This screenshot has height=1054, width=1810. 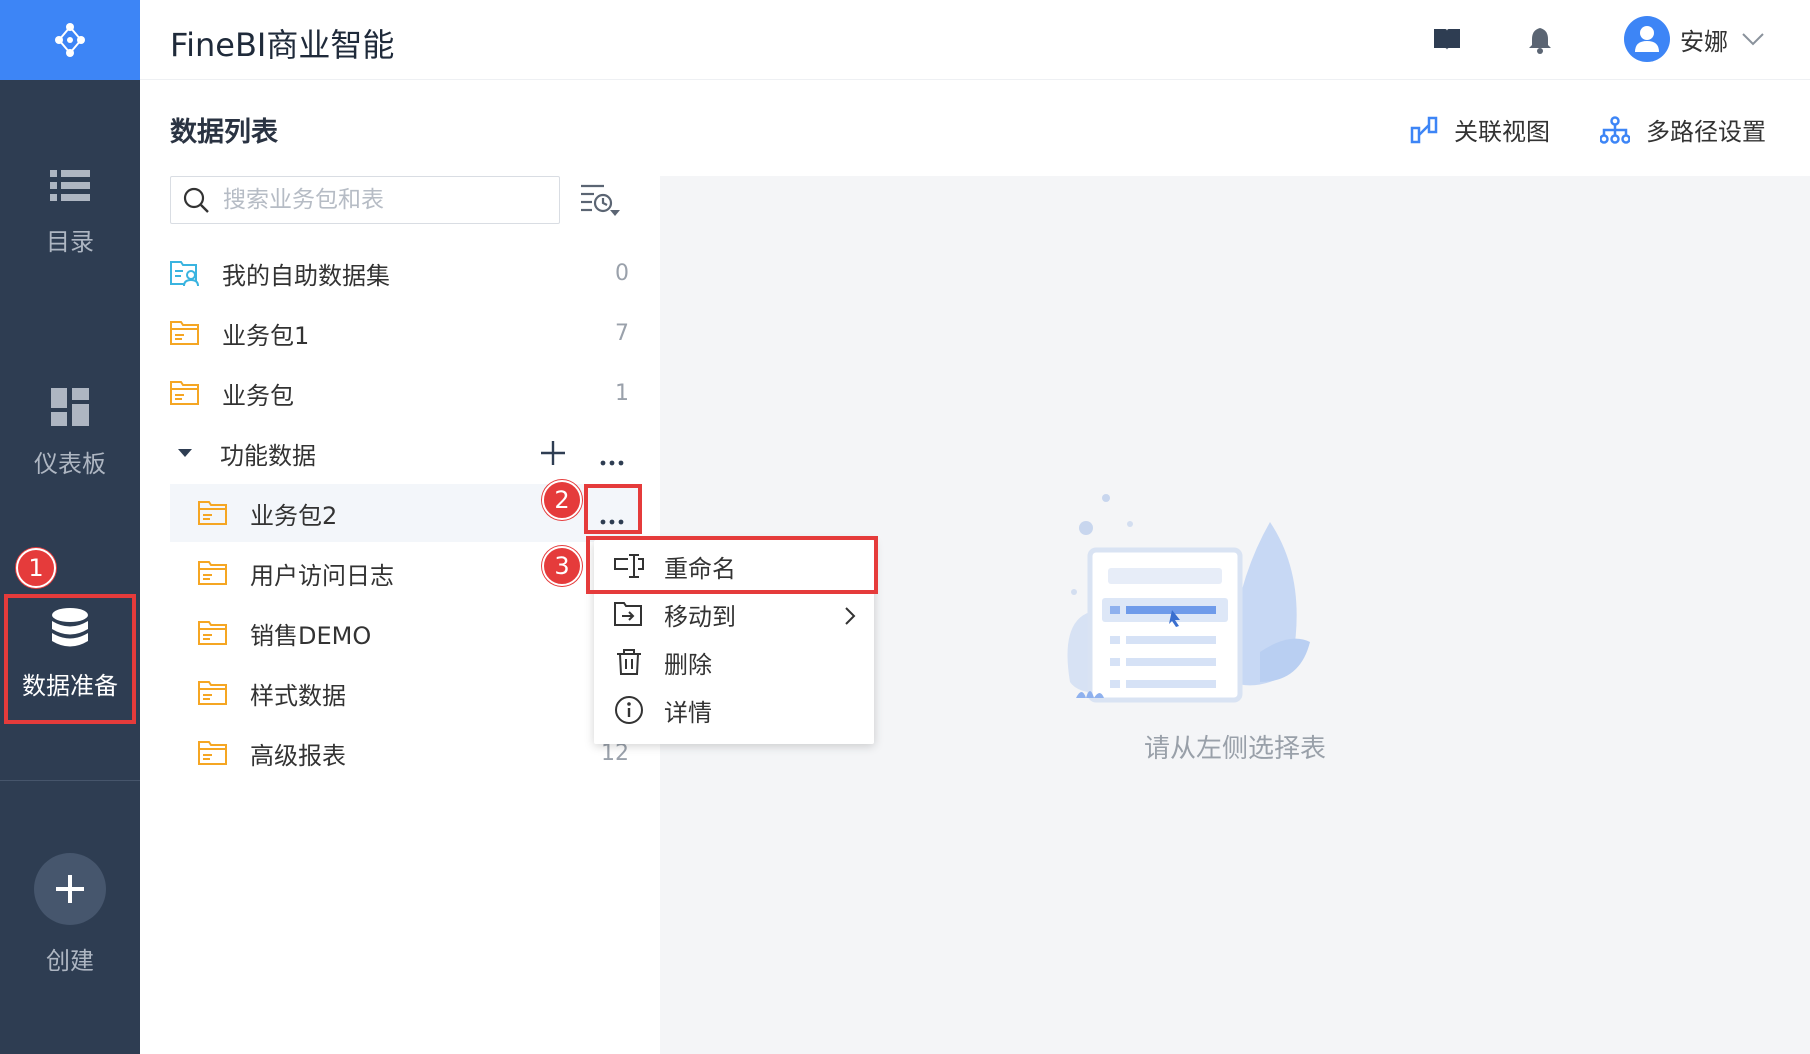 I want to click on list-item-name: 样式数据, so click(x=298, y=695).